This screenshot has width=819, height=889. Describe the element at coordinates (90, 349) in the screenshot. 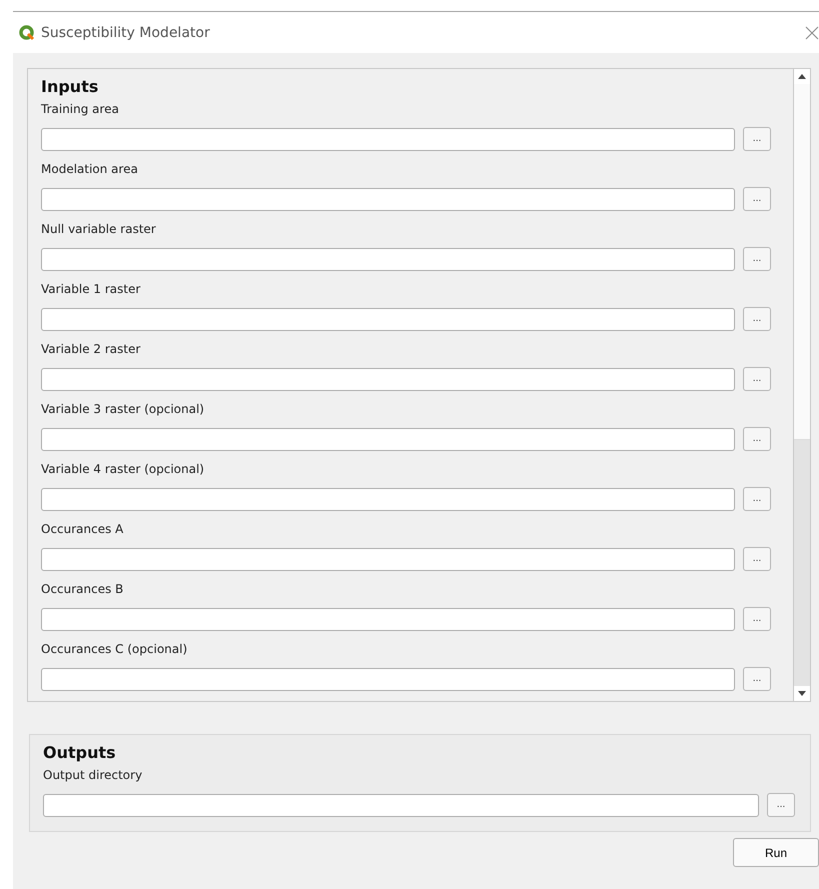

I see `field-label: Variable 2 raster` at that location.